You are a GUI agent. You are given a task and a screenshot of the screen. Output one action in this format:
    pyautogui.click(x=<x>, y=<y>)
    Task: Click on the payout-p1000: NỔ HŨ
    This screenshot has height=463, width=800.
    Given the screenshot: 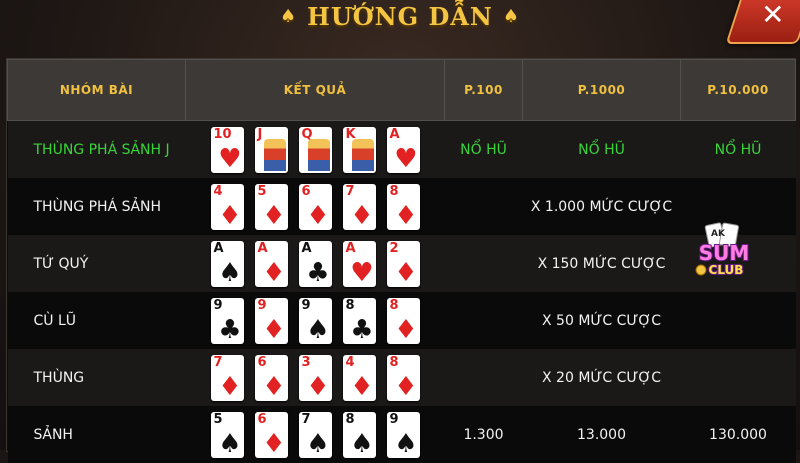 What is the action you would take?
    pyautogui.click(x=601, y=149)
    